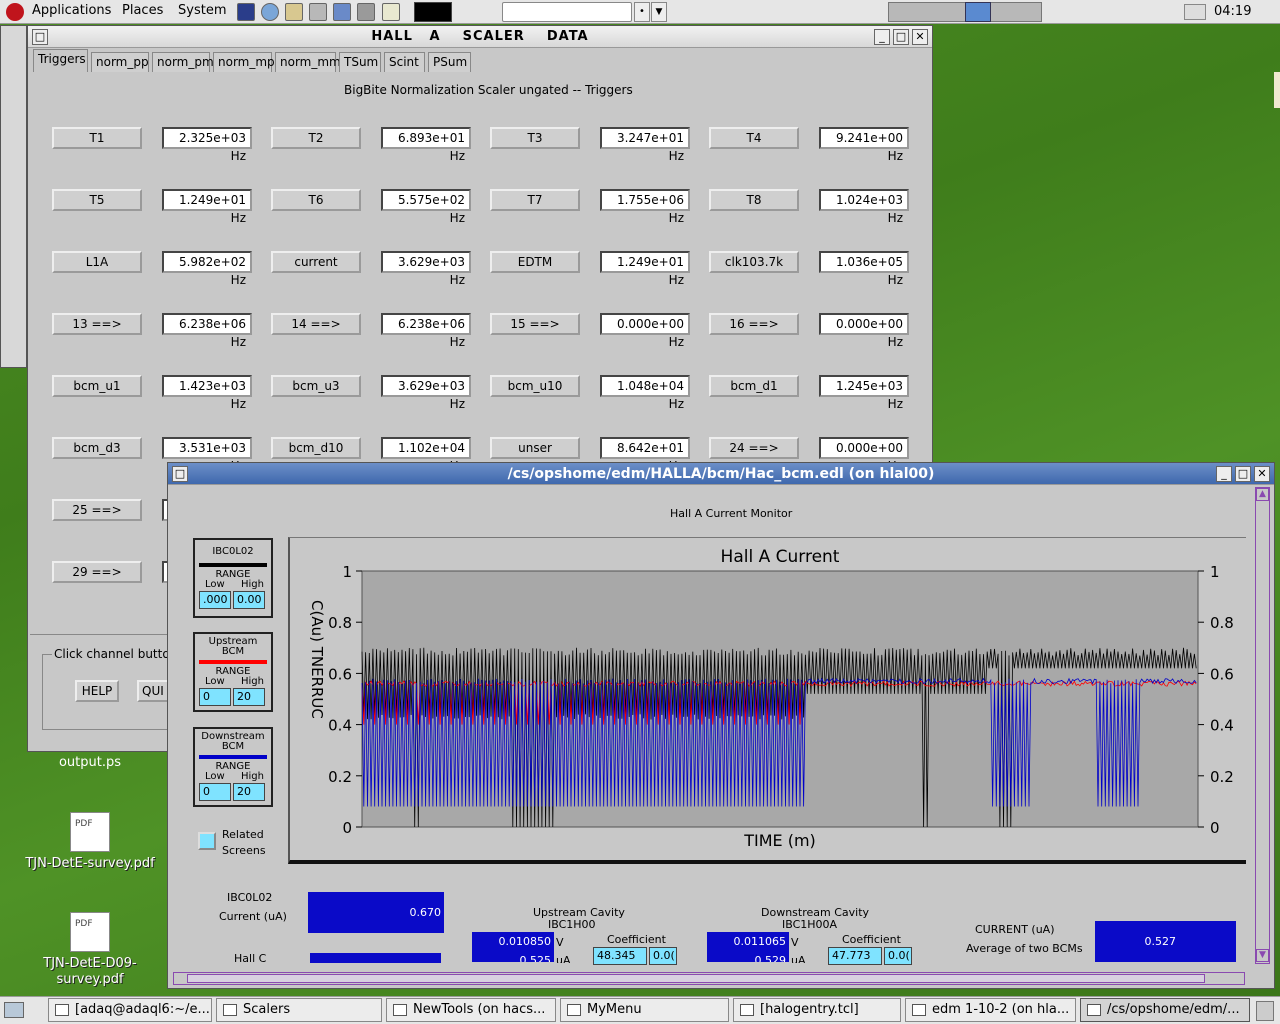  I want to click on channel-button: 15 ==>, so click(535, 324).